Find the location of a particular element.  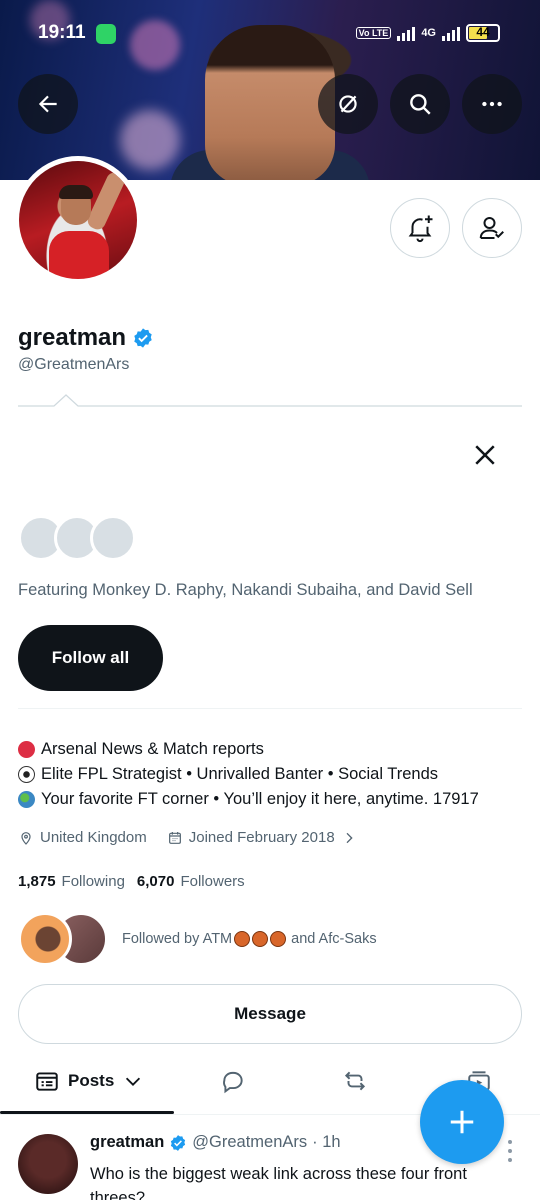

joined-text: Joined February 2018 is located at coordinates (261, 837).